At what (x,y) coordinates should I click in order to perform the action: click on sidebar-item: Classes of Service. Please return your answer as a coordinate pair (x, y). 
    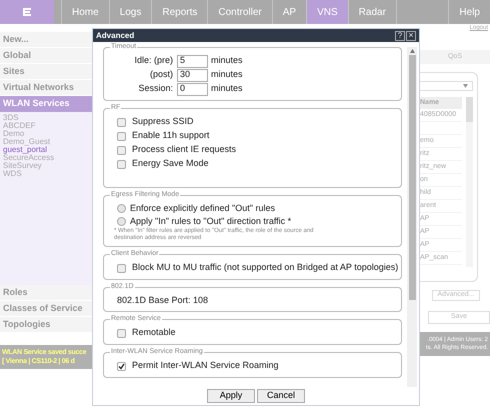
    Looking at the image, I should click on (46, 309).